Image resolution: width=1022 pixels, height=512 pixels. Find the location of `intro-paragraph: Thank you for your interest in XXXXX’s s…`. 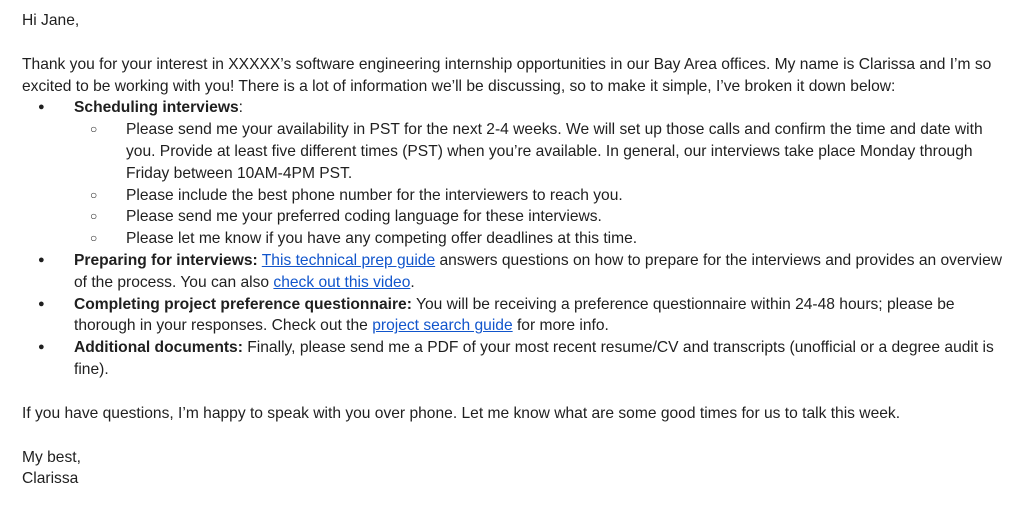

intro-paragraph: Thank you for your interest in XXXXX’s s… is located at coordinates (507, 75).